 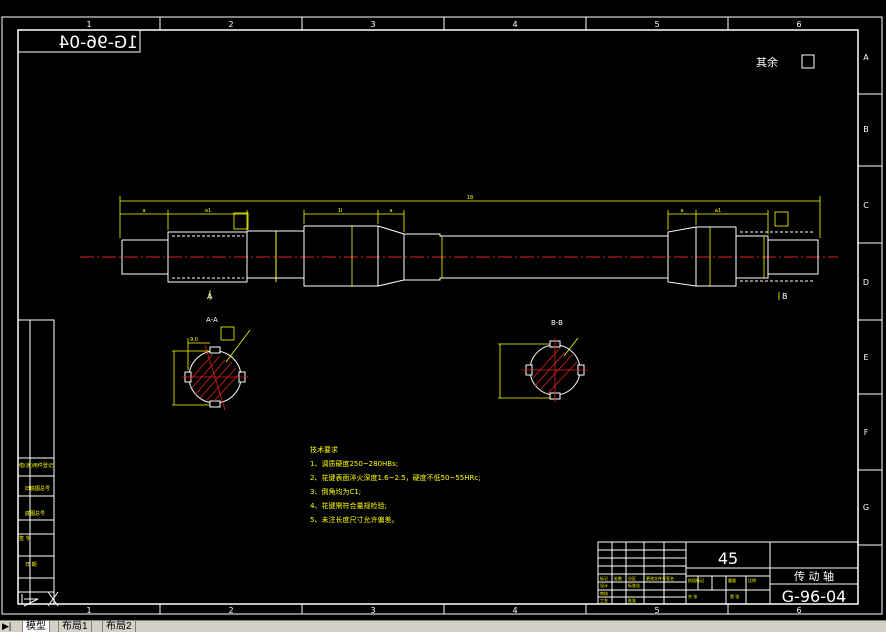 I want to click on svg-text: A-A, so click(x=212, y=320).